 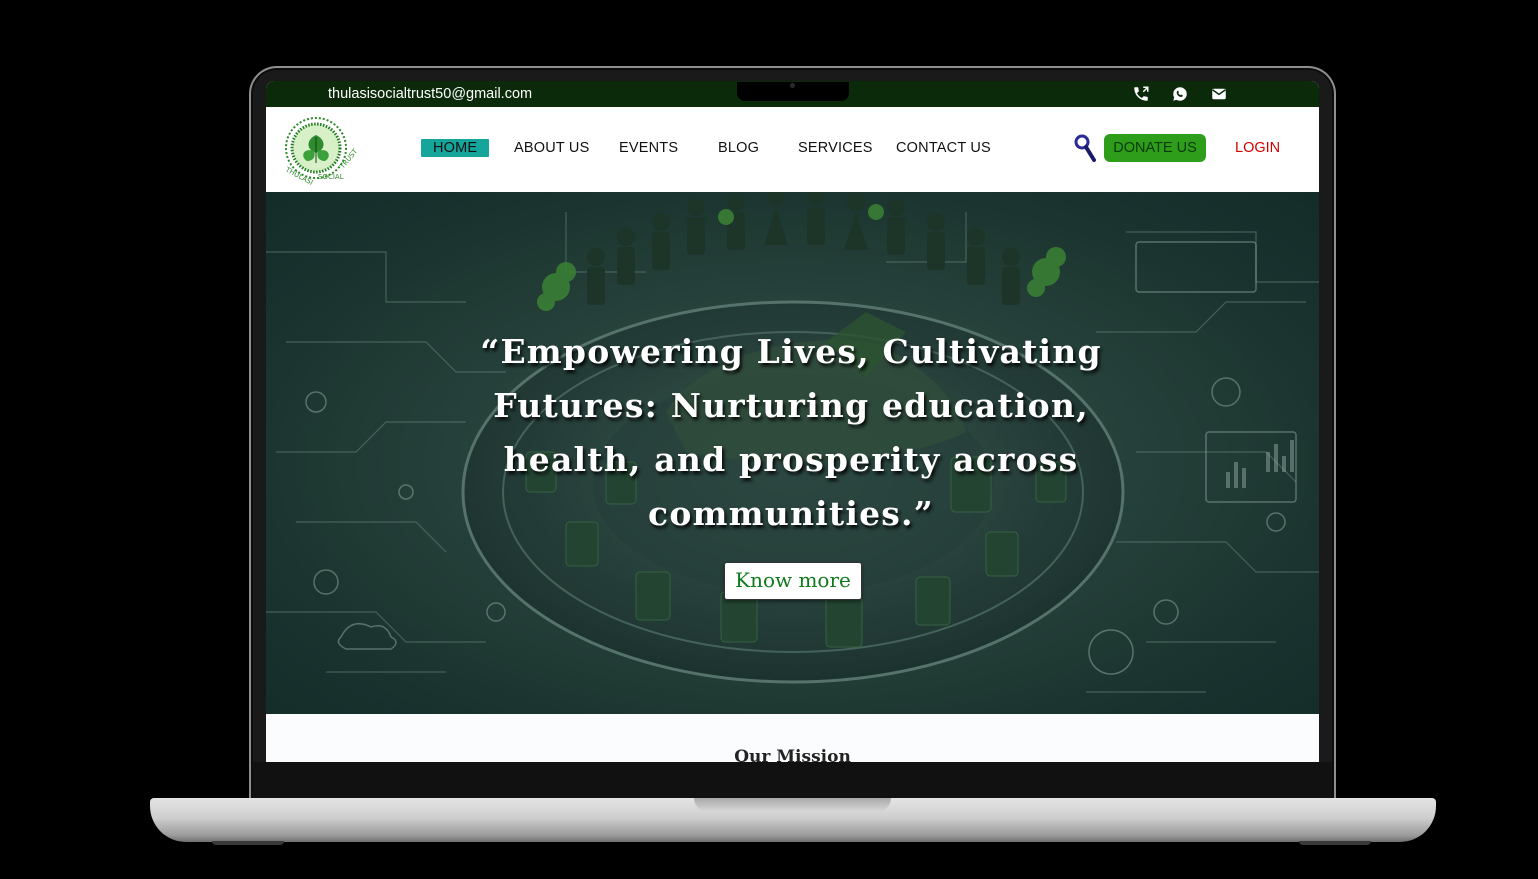 What do you see at coordinates (792, 754) in the screenshot?
I see `mission-heading: Our Mission` at bounding box center [792, 754].